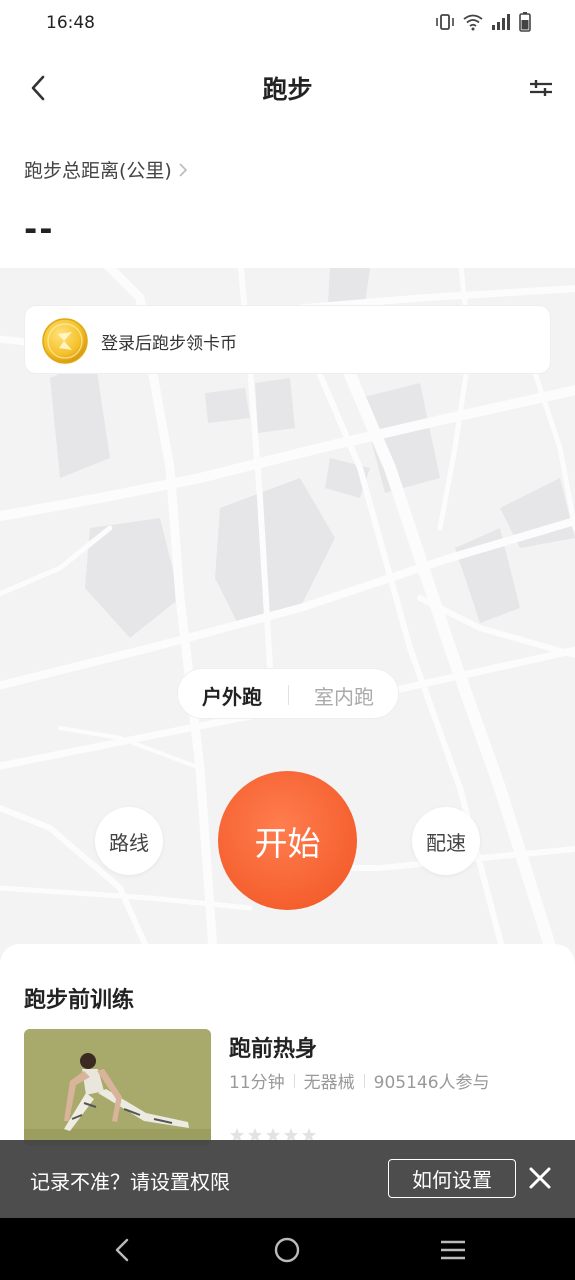 This screenshot has width=575, height=1280. What do you see at coordinates (501, 22) in the screenshot?
I see `signal-icon` at bounding box center [501, 22].